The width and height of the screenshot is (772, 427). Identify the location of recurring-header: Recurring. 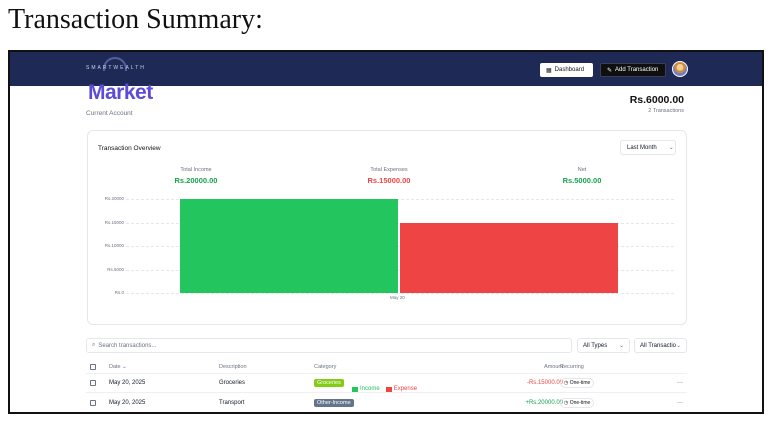
(572, 366).